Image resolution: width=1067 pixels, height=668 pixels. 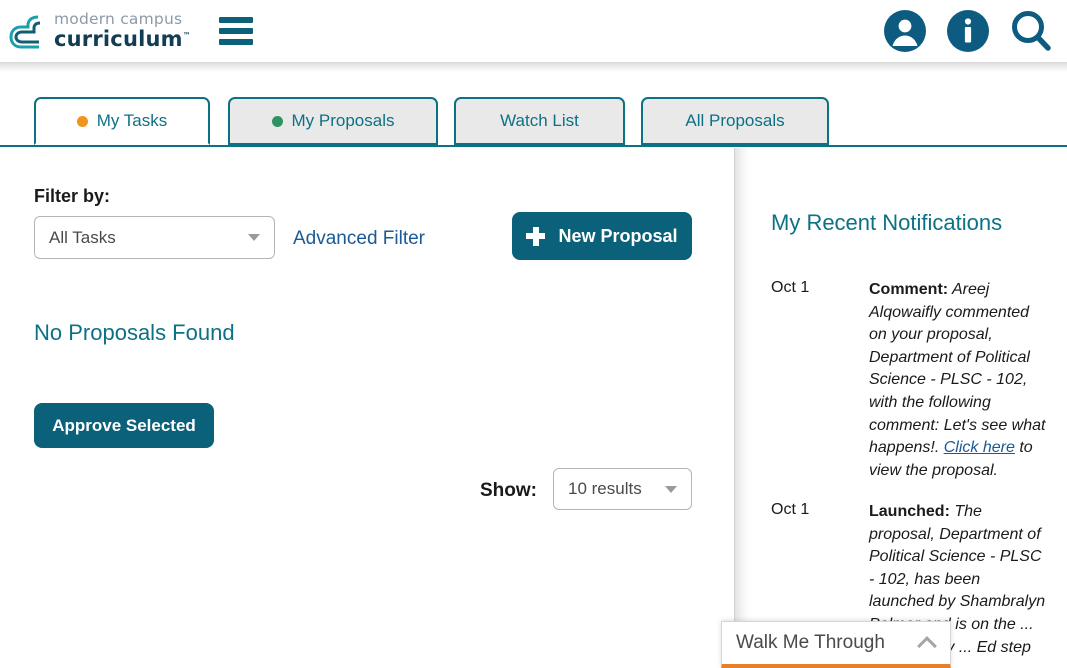 I want to click on show-results-label: Show:, so click(x=508, y=490).